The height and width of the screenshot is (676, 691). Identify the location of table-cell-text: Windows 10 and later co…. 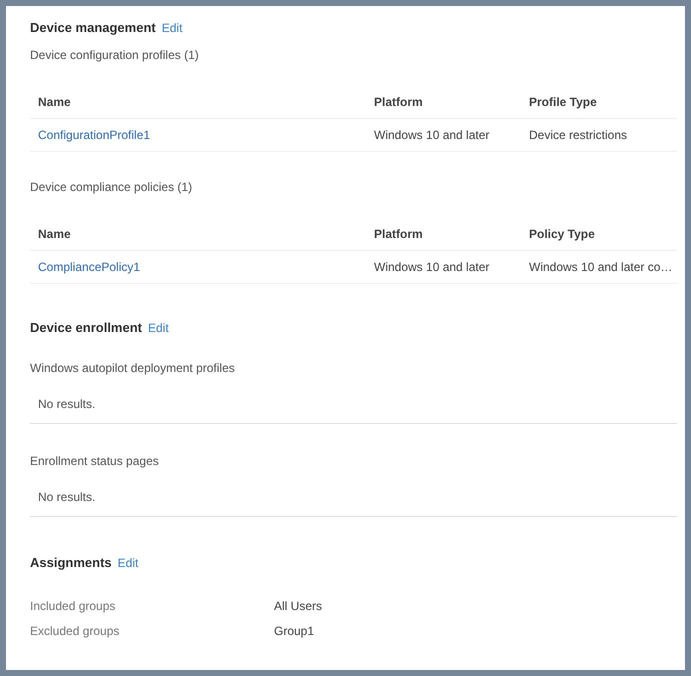
(600, 267).